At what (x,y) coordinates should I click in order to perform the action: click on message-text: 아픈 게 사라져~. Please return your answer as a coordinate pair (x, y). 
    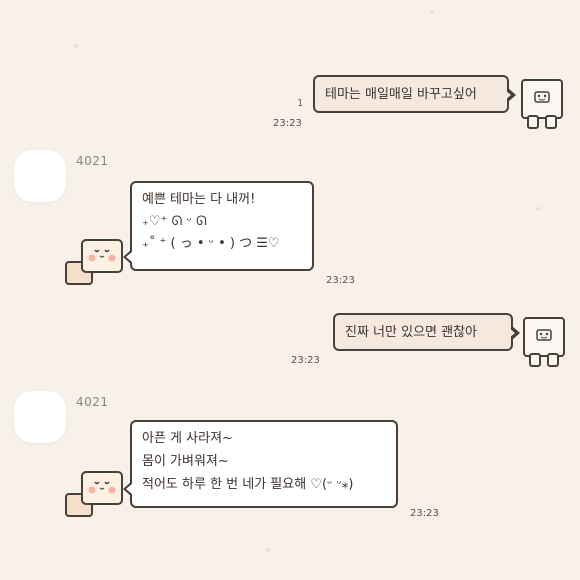
    Looking at the image, I should click on (187, 438).